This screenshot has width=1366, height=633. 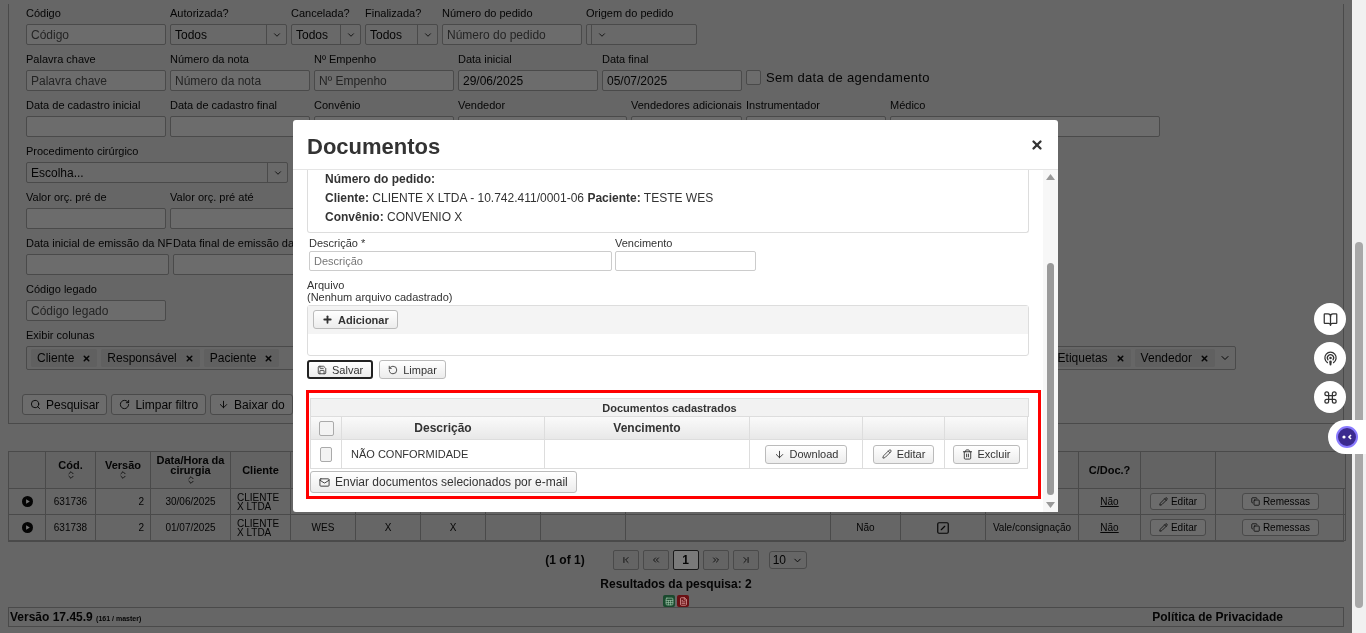 I want to click on field-label: Convênio, so click(x=337, y=106).